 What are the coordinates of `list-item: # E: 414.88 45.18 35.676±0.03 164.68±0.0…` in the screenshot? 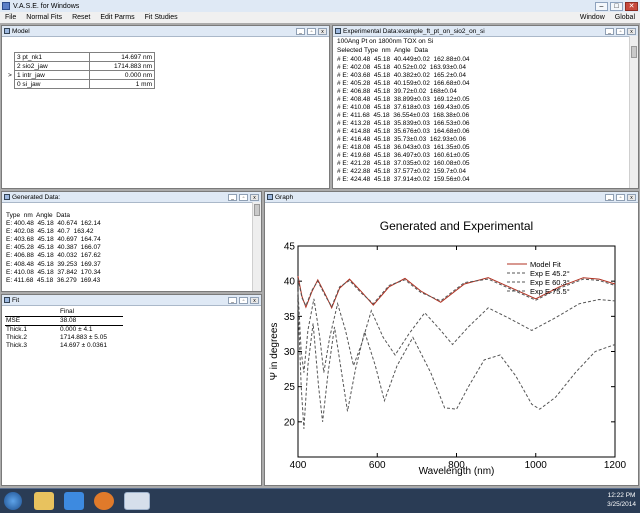 It's located at (403, 132).